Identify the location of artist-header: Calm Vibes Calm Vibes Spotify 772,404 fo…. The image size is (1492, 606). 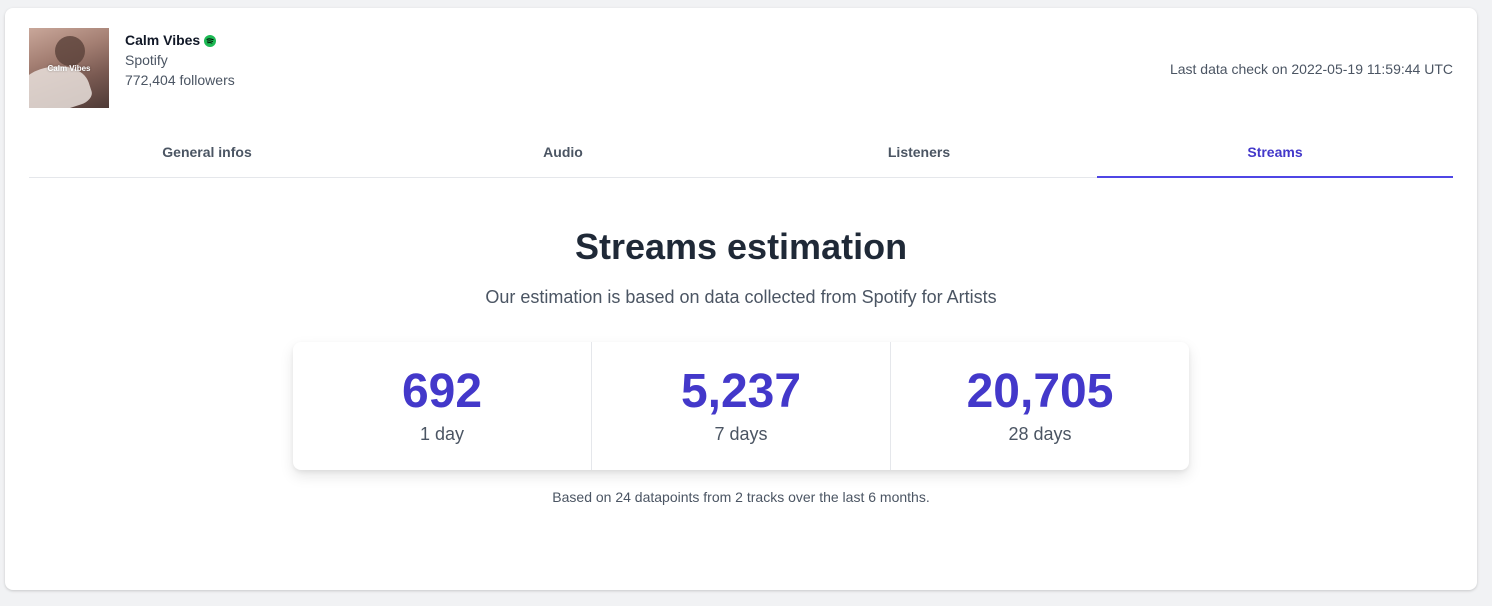
(741, 68).